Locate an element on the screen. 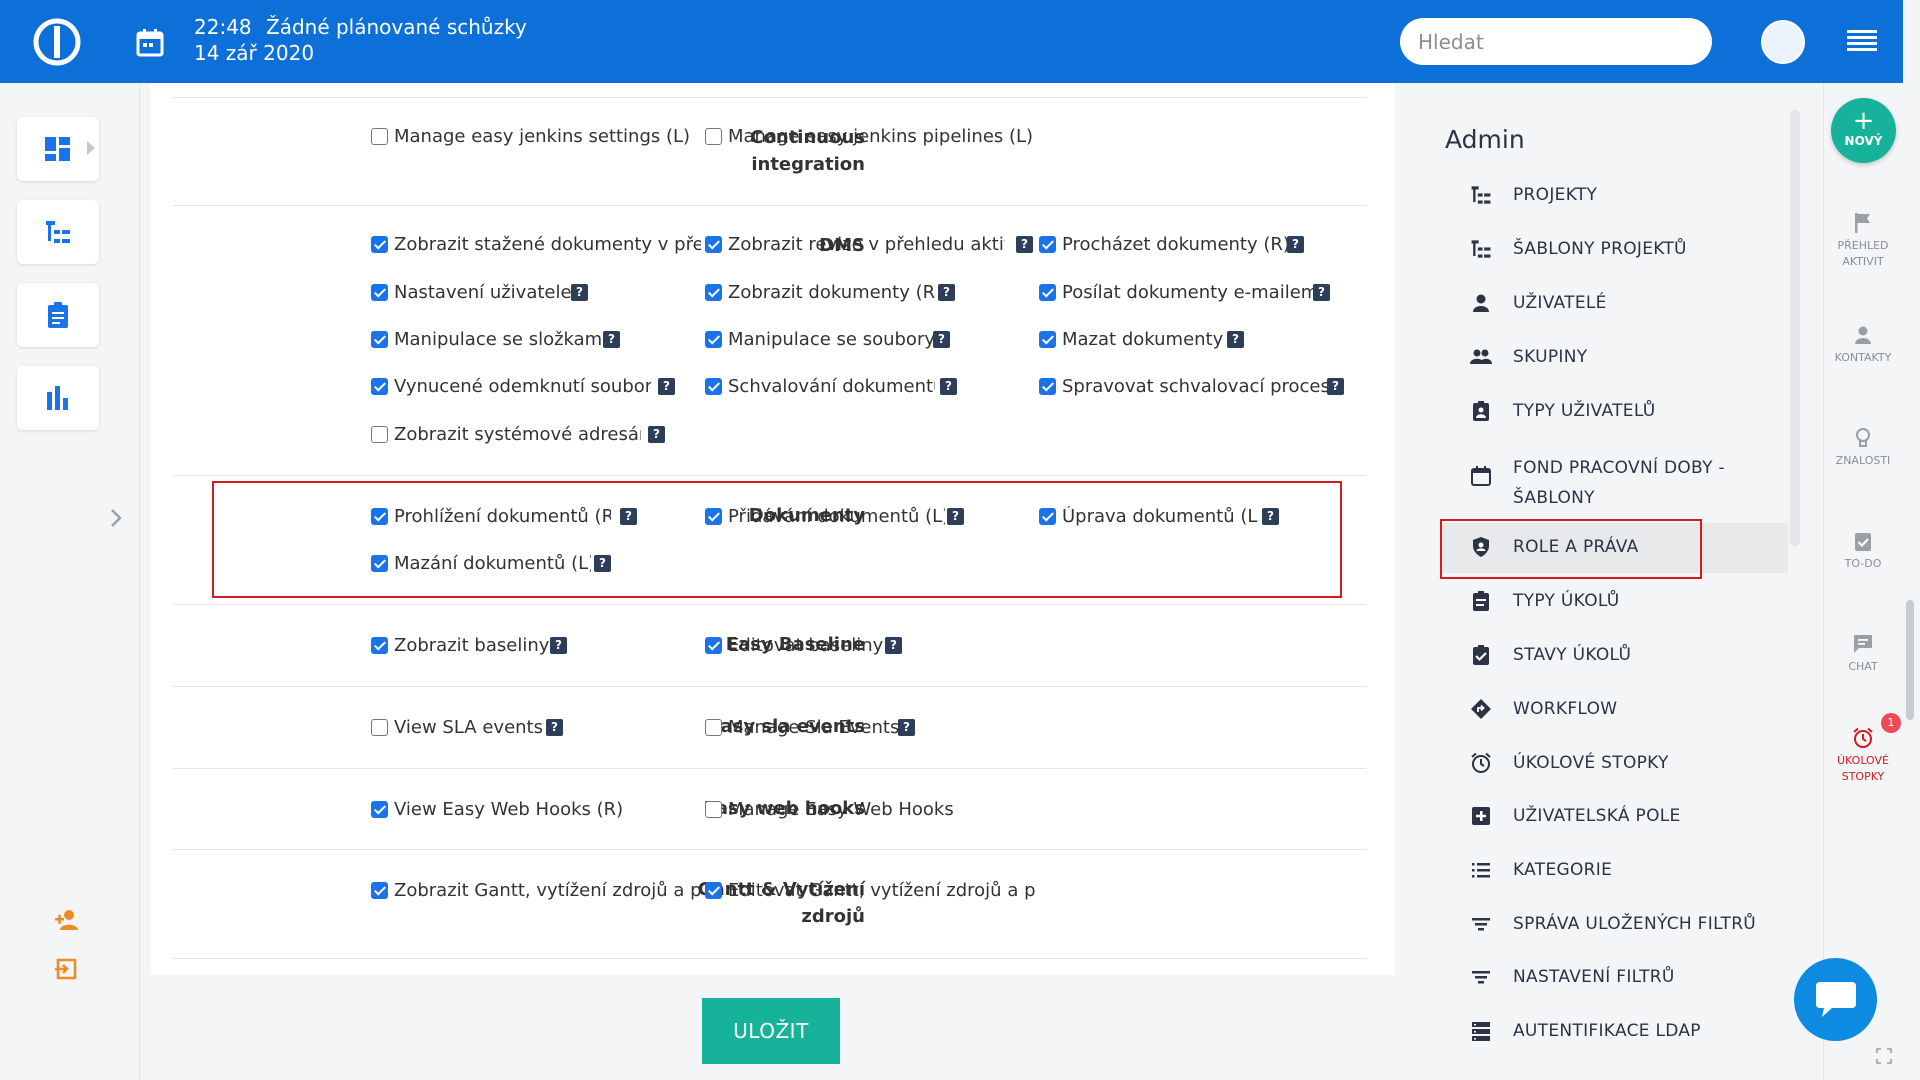 Image resolution: width=1920 pixels, height=1080 pixels. rightbar-item-kontakty: KONTAKTY is located at coordinates (1863, 345).